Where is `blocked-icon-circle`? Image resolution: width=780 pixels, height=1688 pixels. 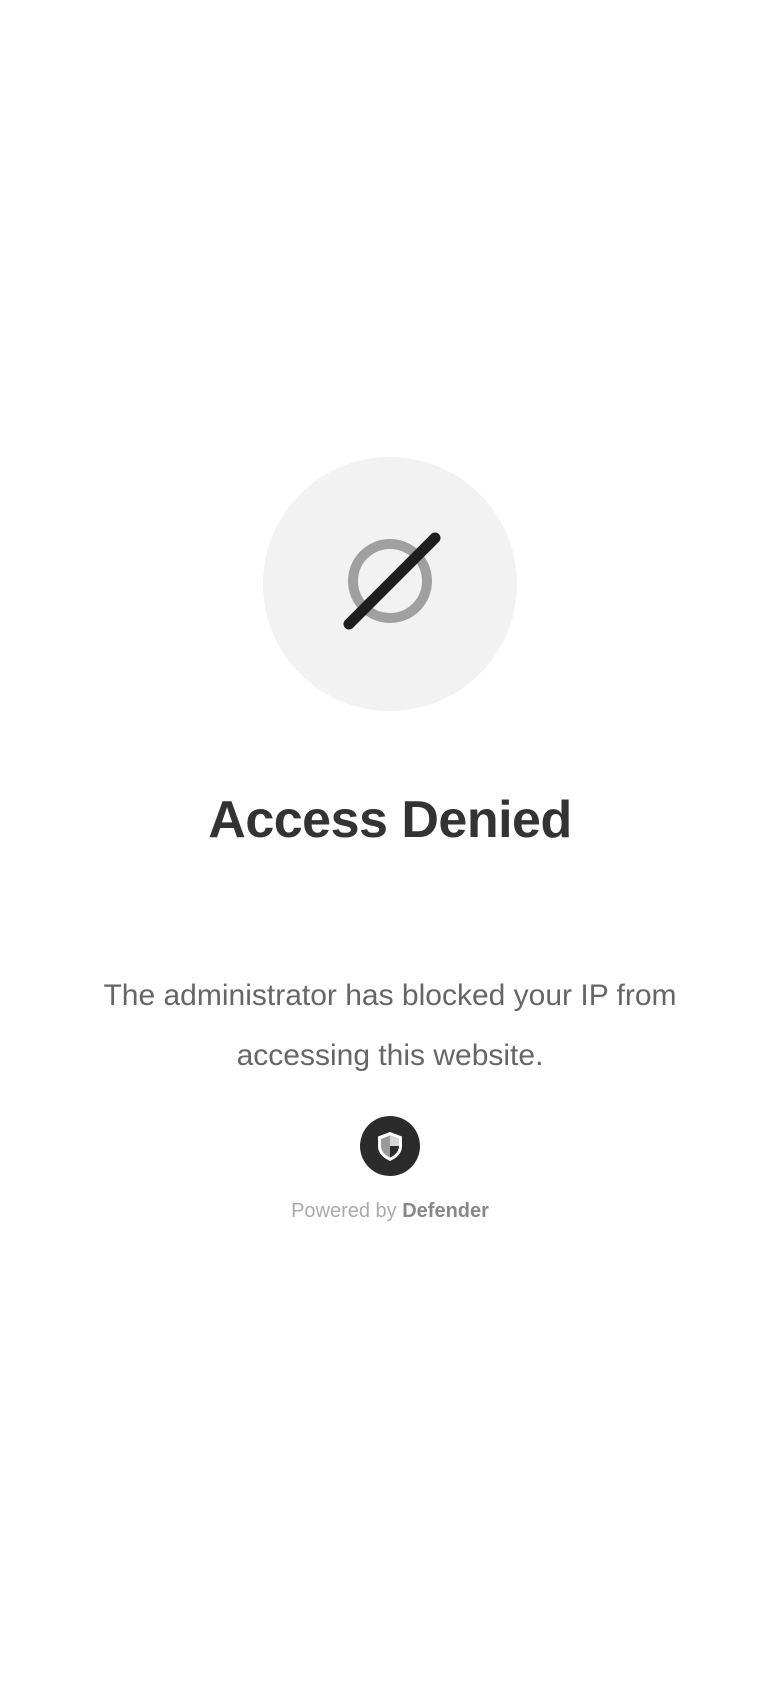
blocked-icon-circle is located at coordinates (390, 584).